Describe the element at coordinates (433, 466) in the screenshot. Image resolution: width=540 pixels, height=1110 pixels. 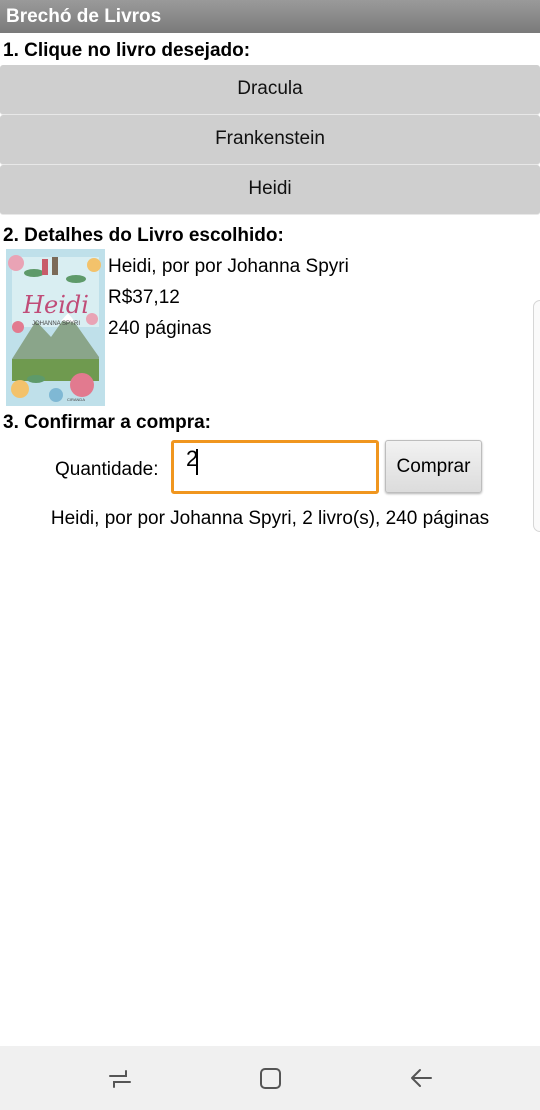
I see `buy-button: Comprar` at that location.